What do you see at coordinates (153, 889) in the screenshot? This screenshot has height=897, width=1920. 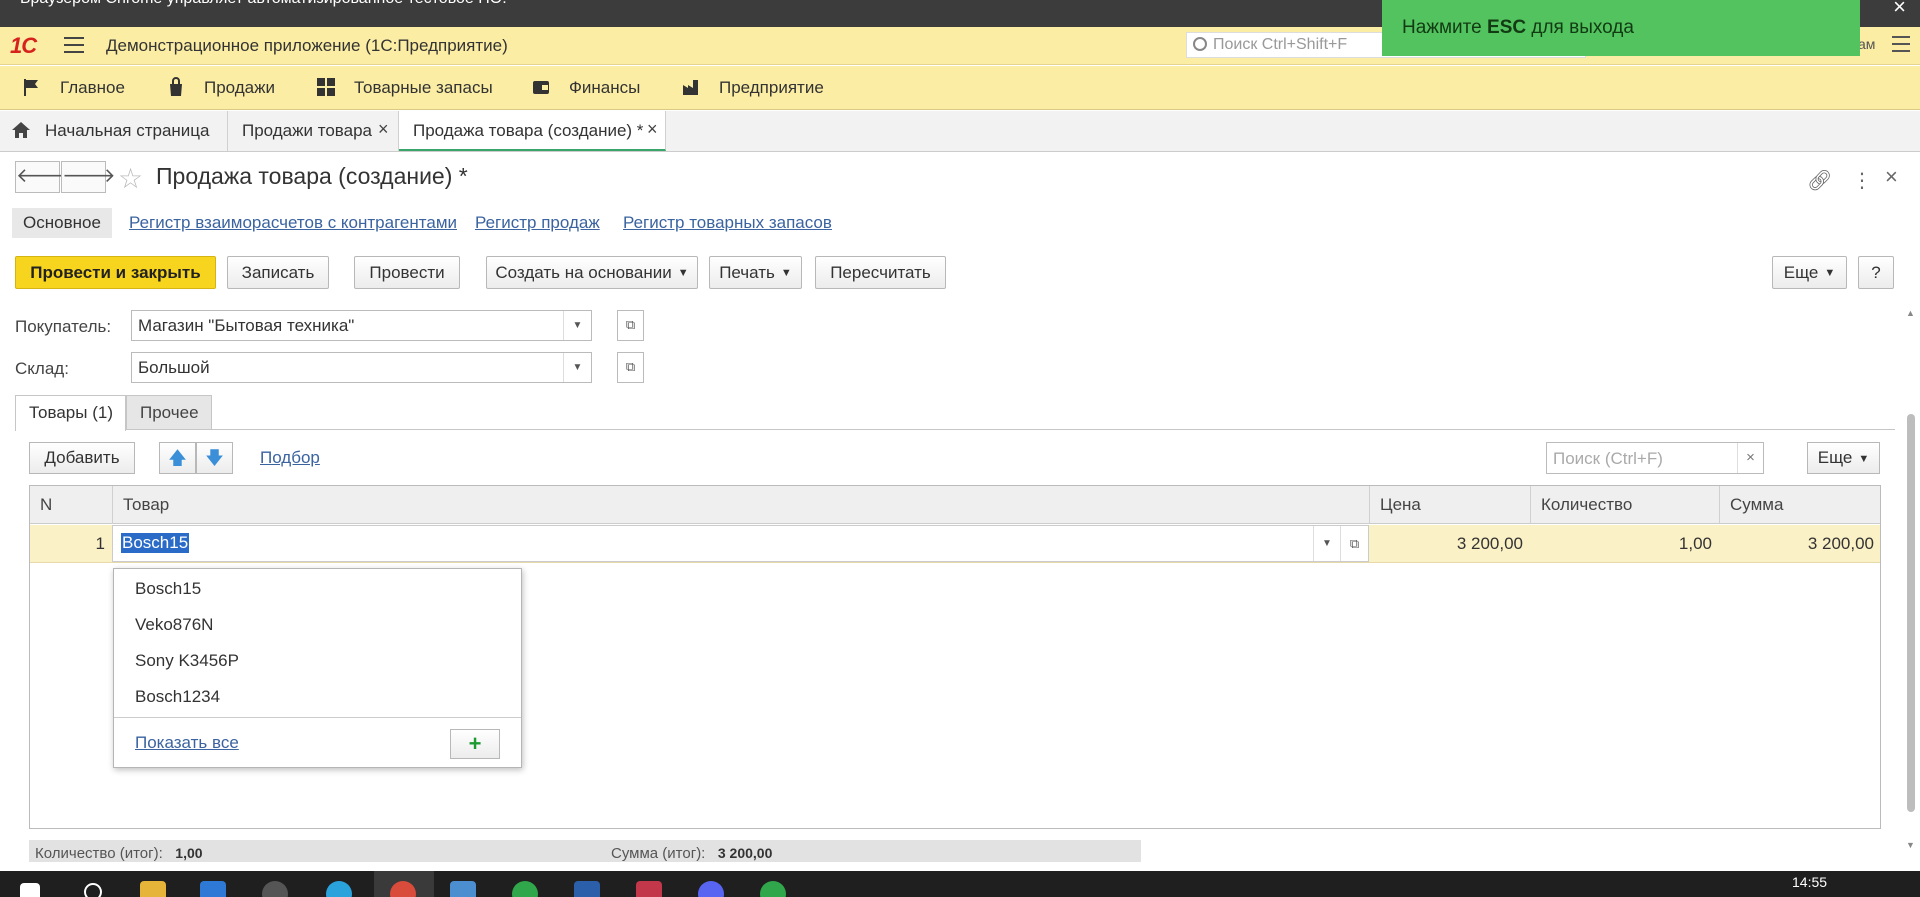 I see `file-explorer-icon` at bounding box center [153, 889].